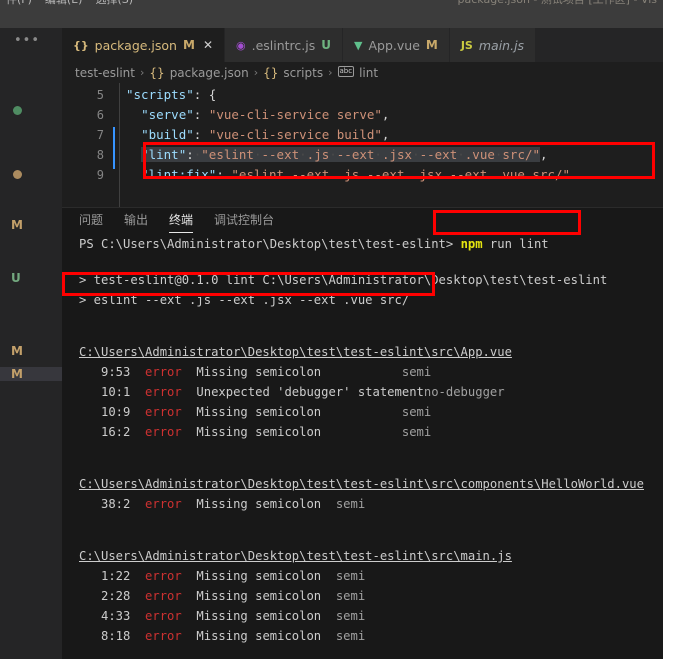 This screenshot has height=659, width=691. I want to click on git-status-badge-modified-1: M, so click(17, 225).